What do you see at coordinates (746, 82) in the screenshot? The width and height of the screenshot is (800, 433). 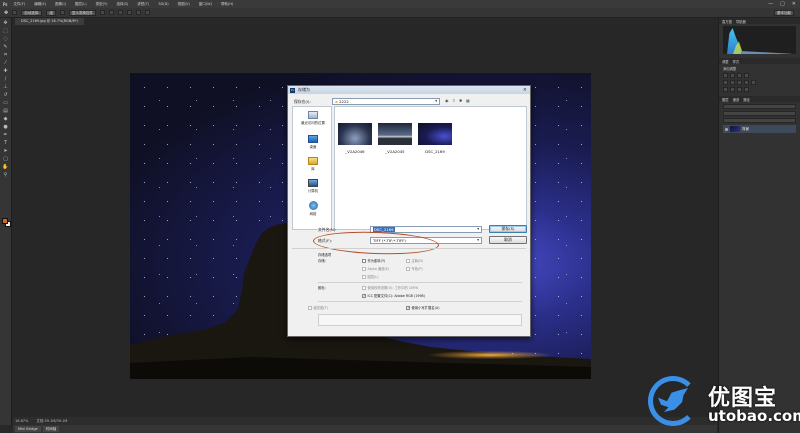 I see `black-white-icon` at bounding box center [746, 82].